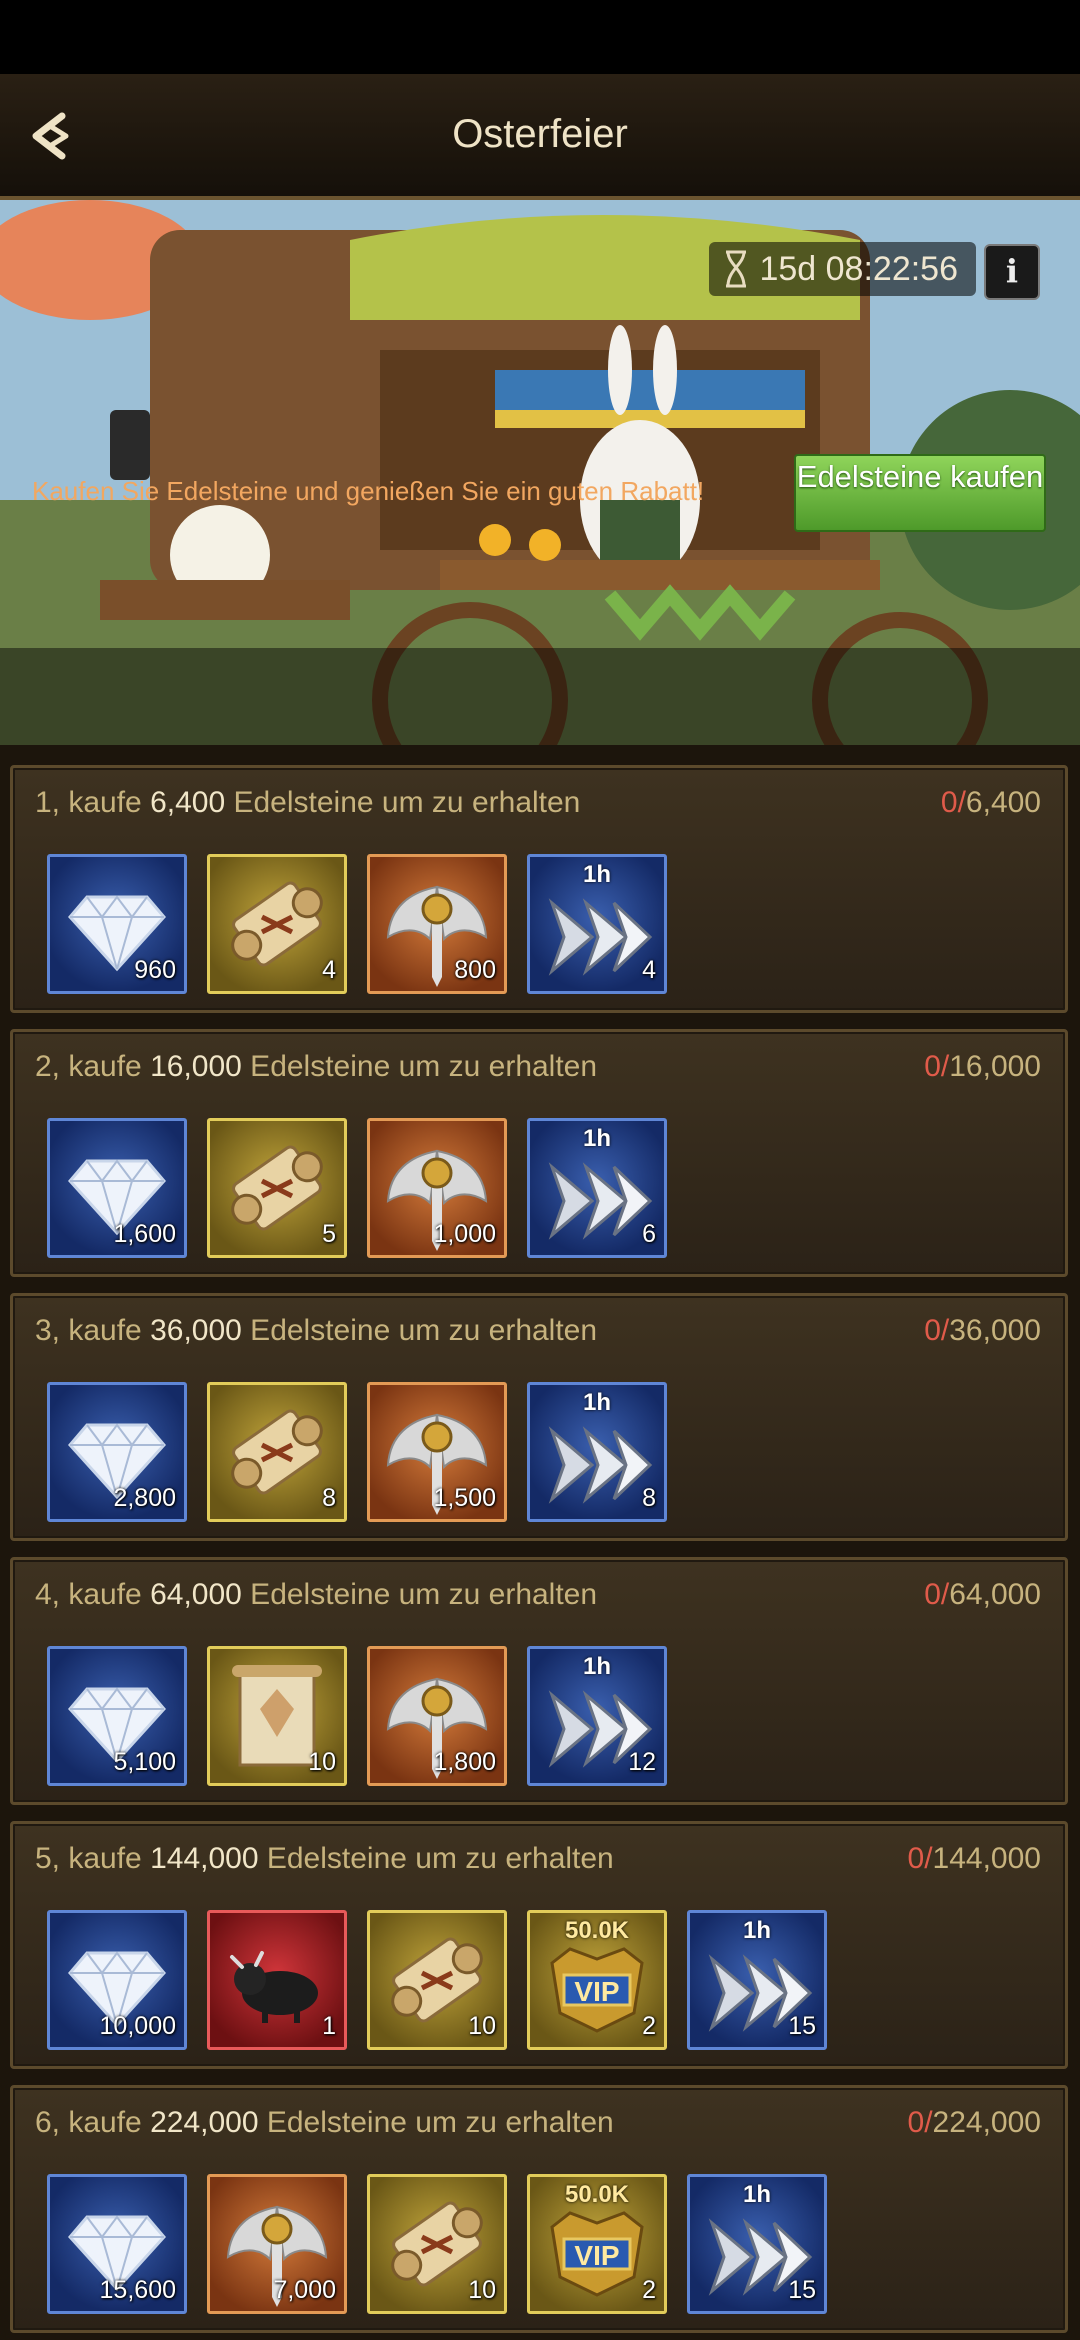  Describe the element at coordinates (986, 2122) in the screenshot. I see `tier-progress-total: 224,000` at that location.